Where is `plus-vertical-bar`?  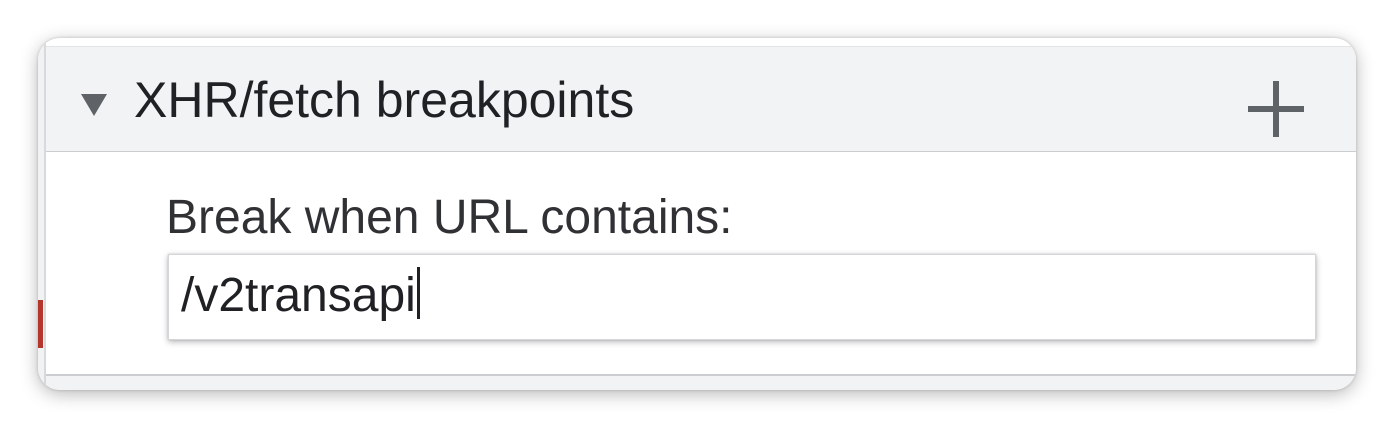
plus-vertical-bar is located at coordinates (1276, 109).